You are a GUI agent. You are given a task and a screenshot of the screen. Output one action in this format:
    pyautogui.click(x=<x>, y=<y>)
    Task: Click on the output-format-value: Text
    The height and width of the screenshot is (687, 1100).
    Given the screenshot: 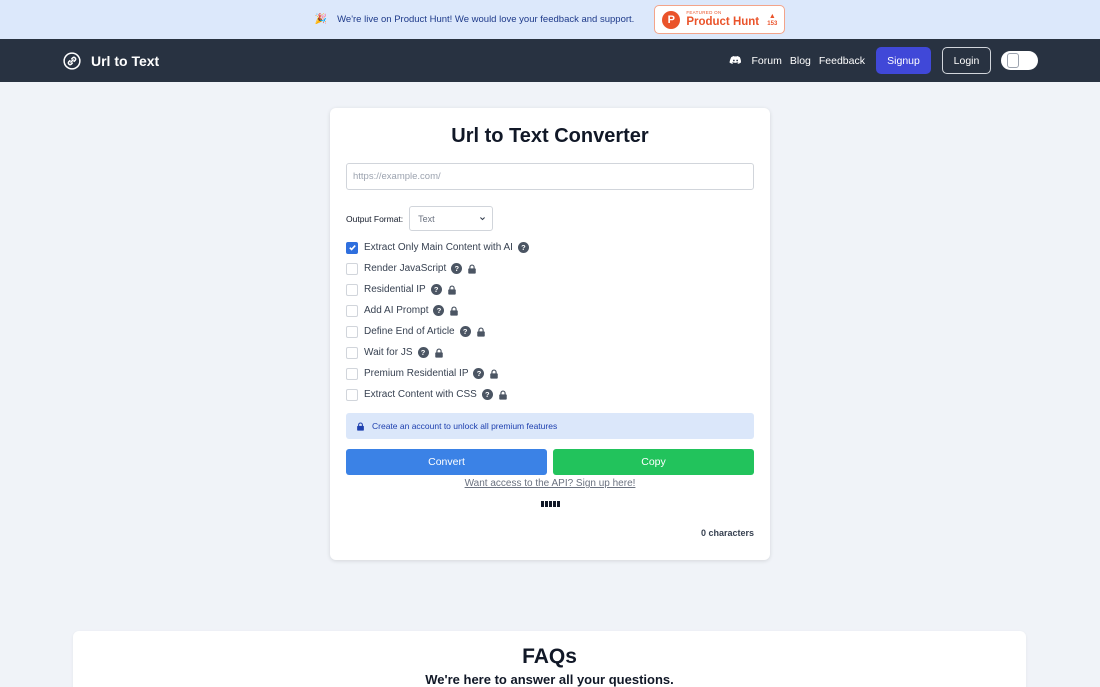 What is the action you would take?
    pyautogui.click(x=426, y=218)
    